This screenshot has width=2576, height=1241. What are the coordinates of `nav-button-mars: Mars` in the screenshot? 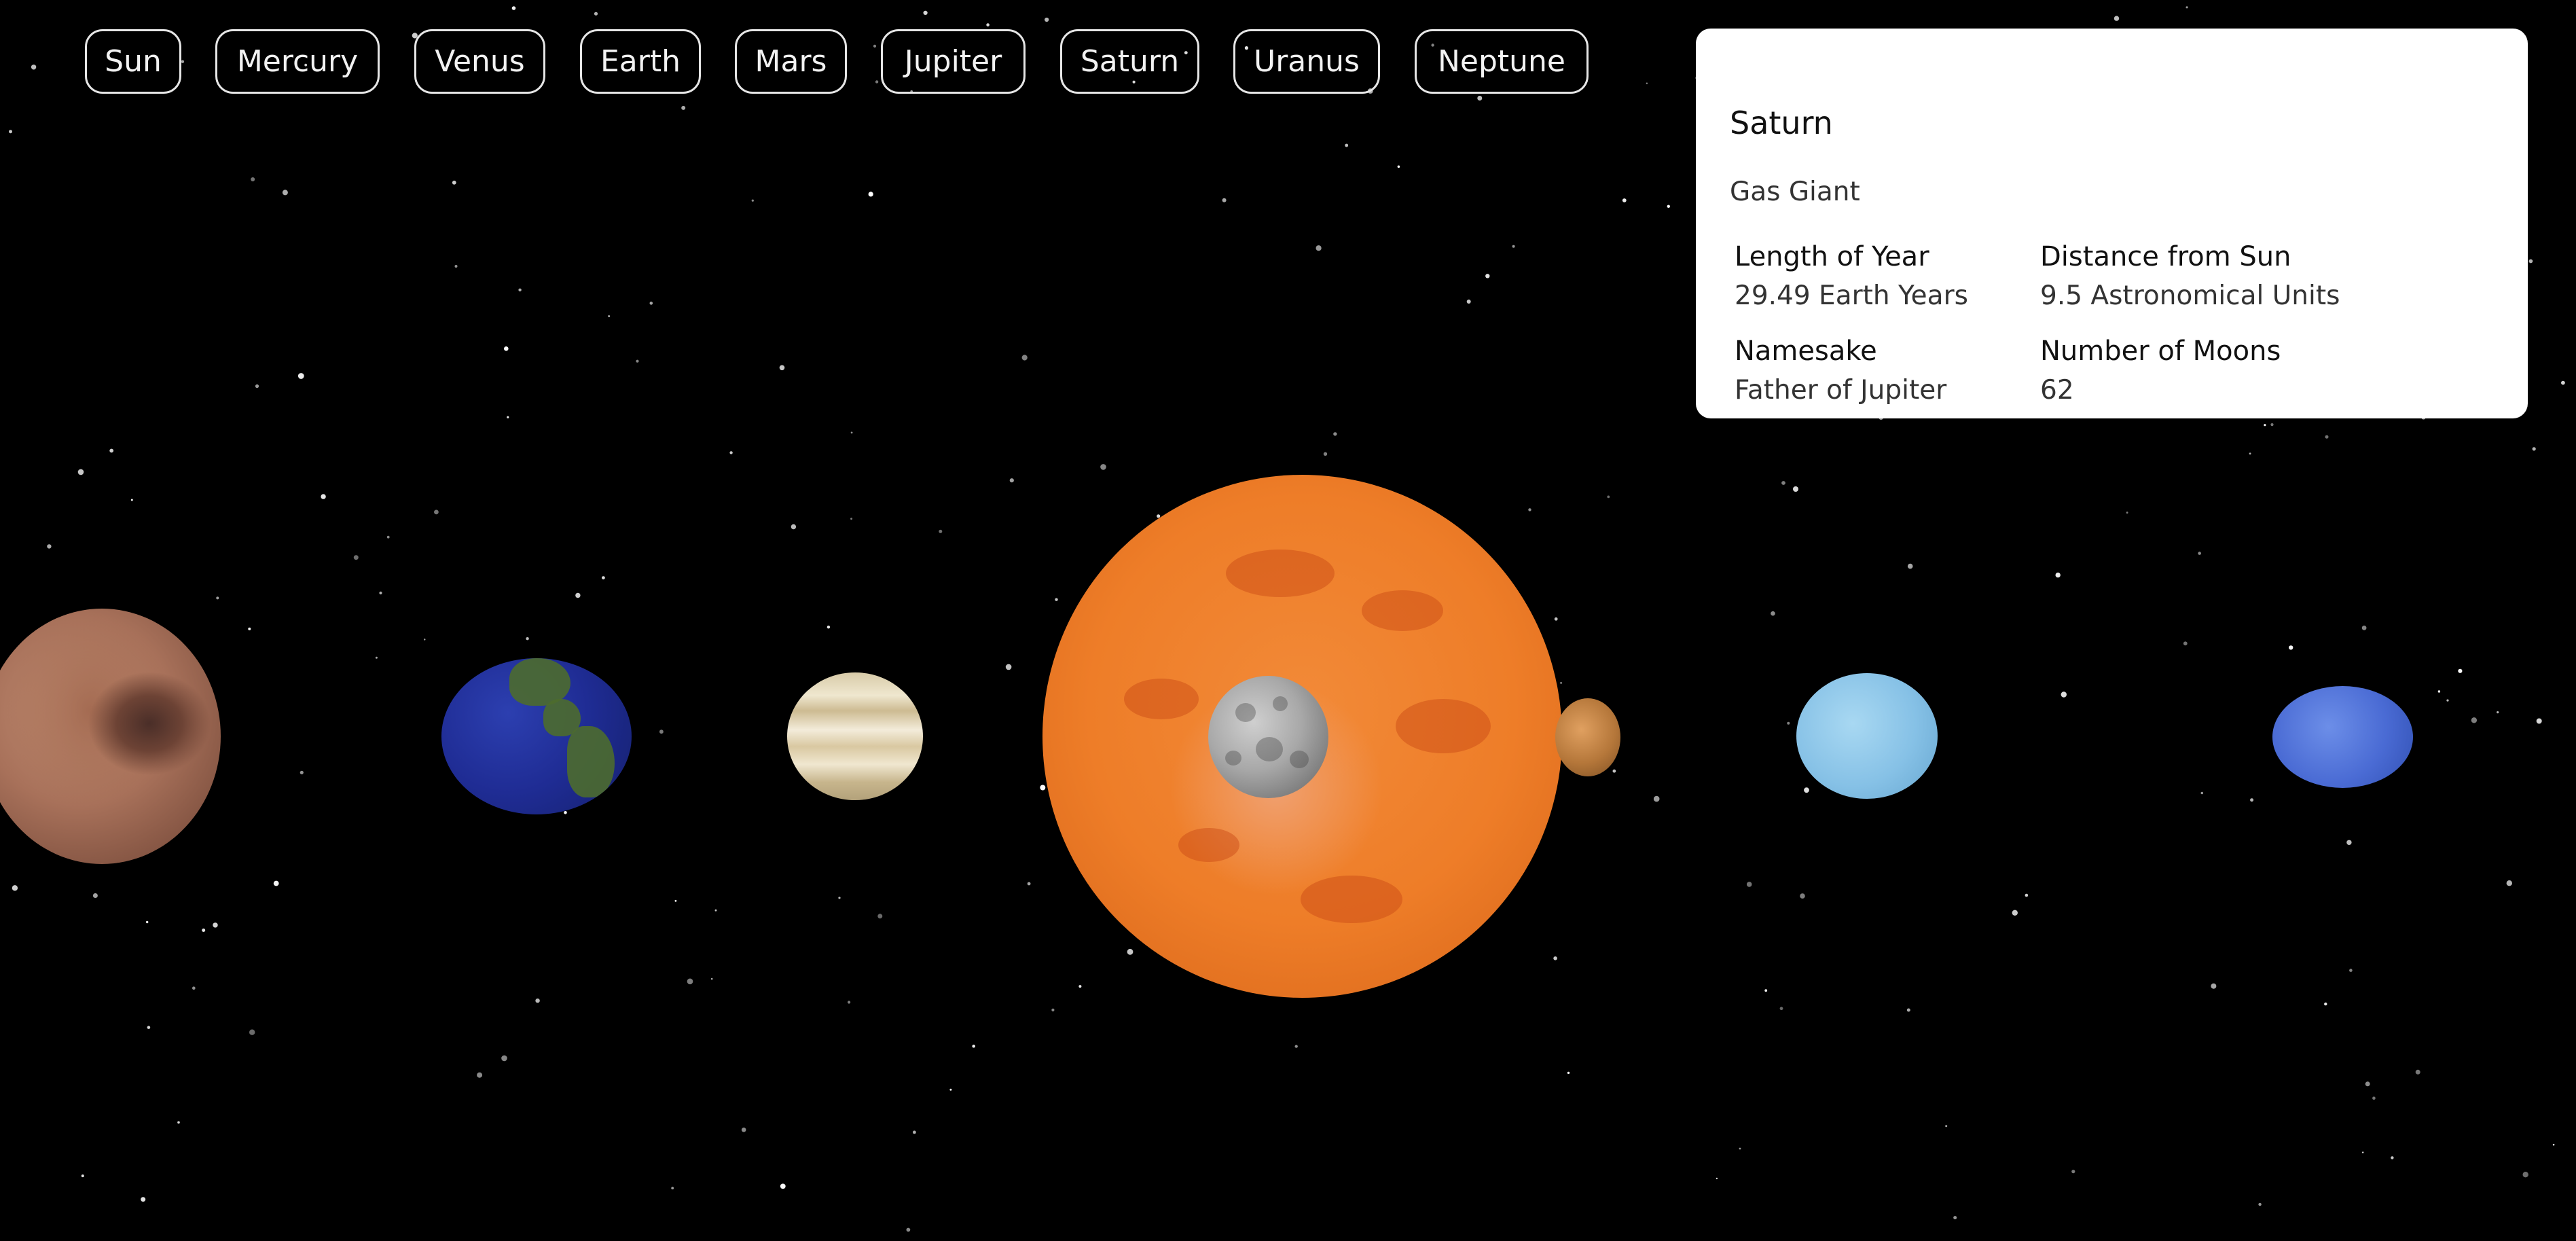 It's located at (791, 62).